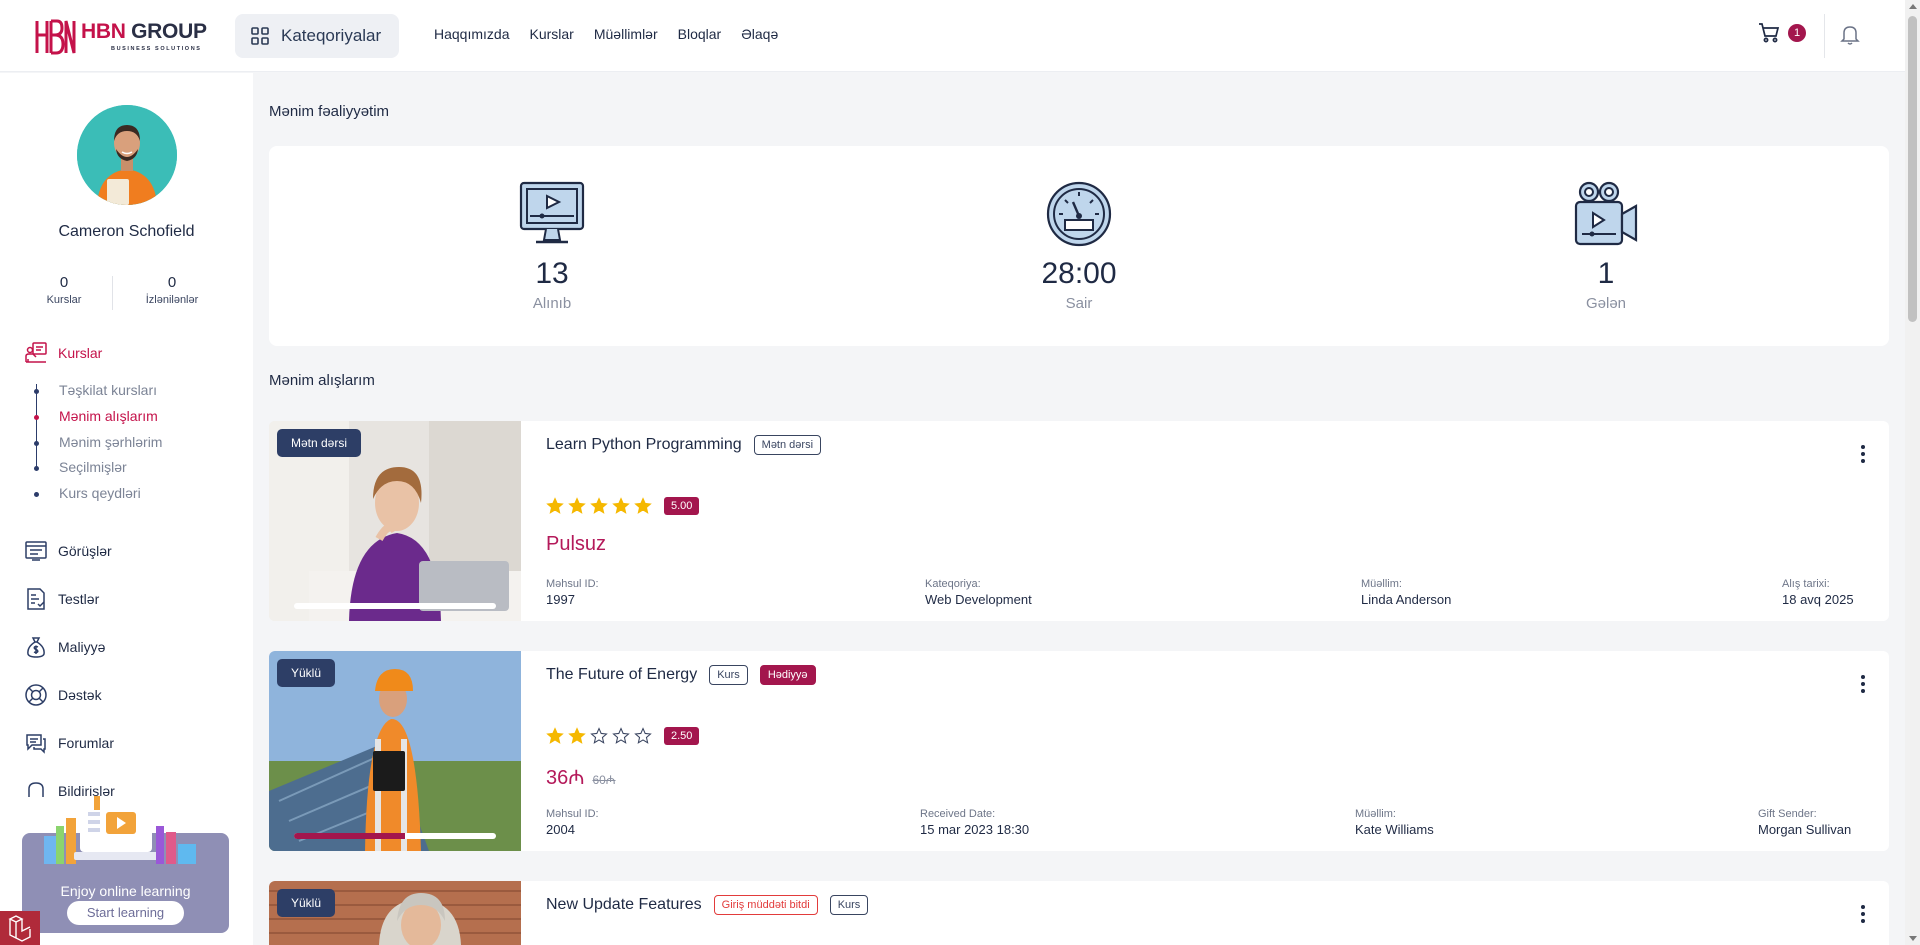 The image size is (1920, 945). Describe the element at coordinates (759, 34) in the screenshot. I see `nav-contact: Əlaqə` at that location.